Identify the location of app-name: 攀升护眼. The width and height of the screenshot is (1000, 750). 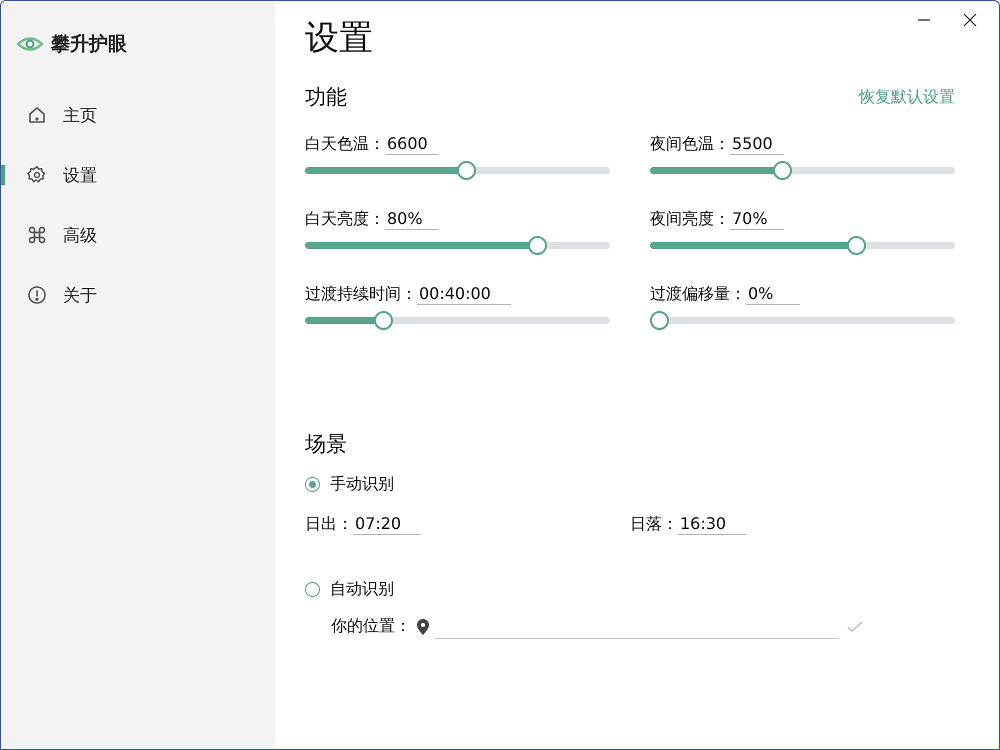
(89, 44).